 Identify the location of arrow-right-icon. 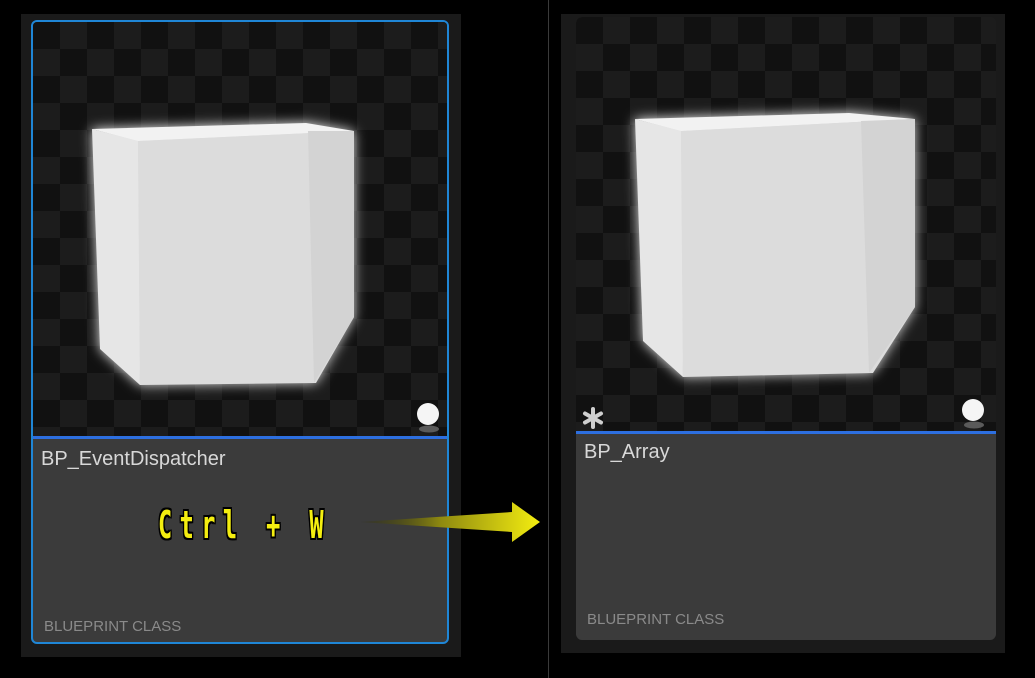
(450, 522).